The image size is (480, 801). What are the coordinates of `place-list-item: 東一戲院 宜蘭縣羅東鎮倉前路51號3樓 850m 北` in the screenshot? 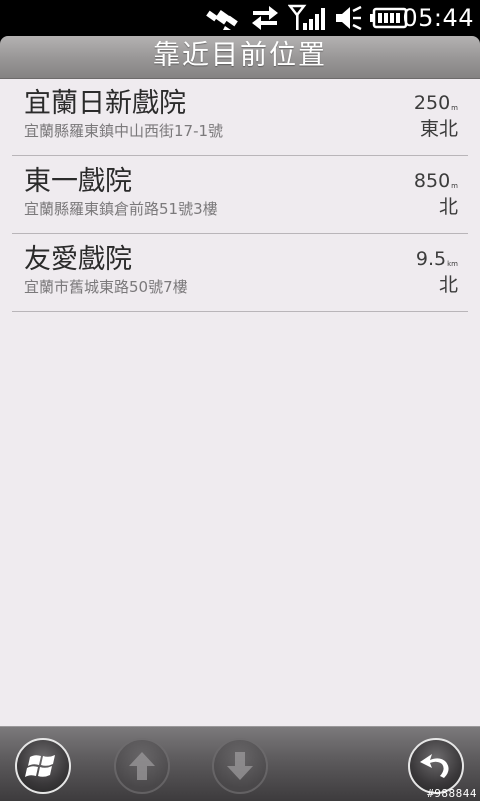 It's located at (240, 195).